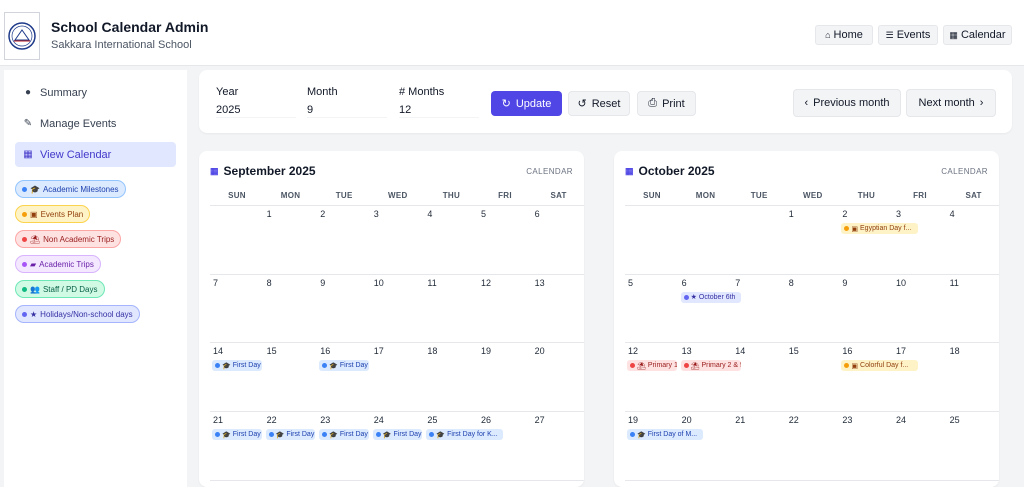 The height and width of the screenshot is (487, 1024). I want to click on month-title: ▦ October 2025, so click(670, 171).